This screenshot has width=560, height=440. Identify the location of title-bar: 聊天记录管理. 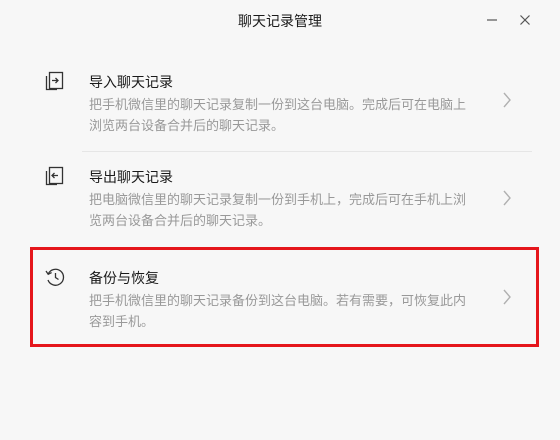
(280, 20).